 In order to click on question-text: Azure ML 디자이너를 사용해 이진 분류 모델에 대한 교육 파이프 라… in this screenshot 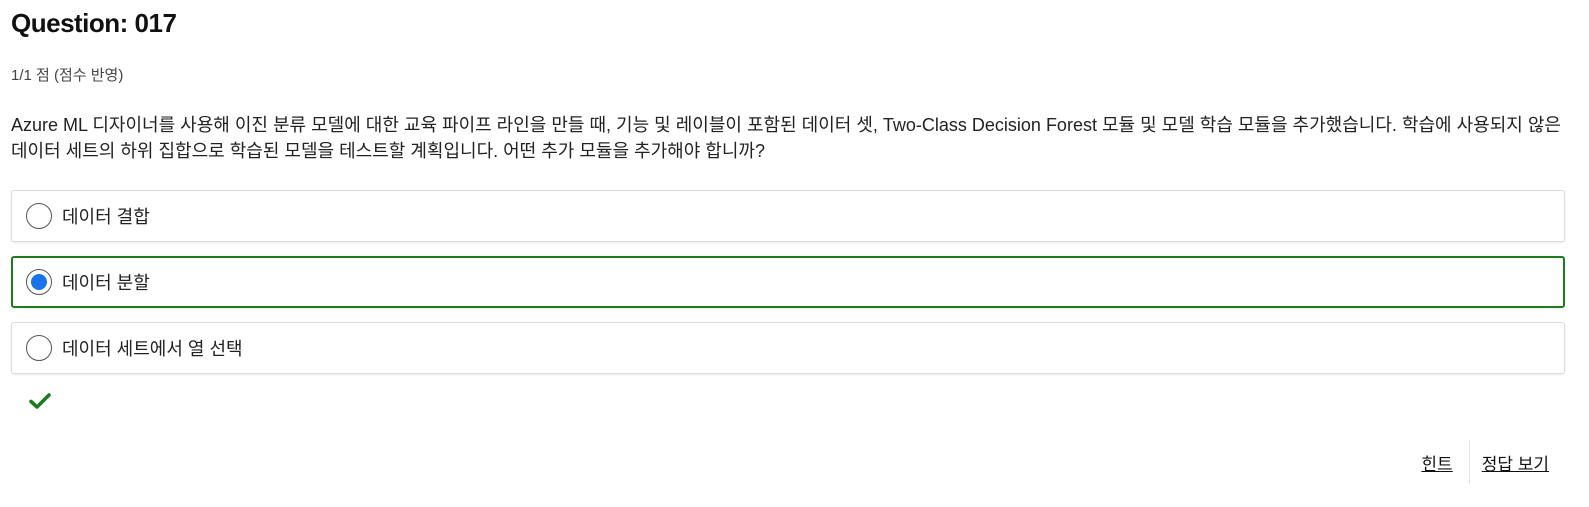, I will do `click(786, 138)`.